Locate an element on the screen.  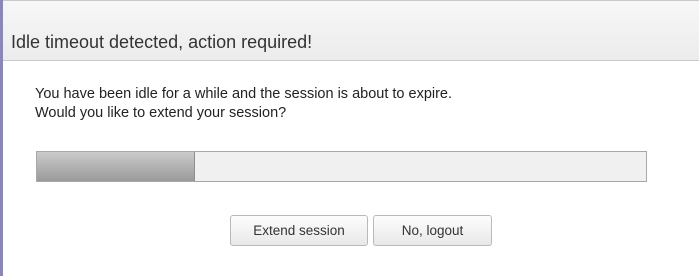
progress-bar-fill is located at coordinates (116, 166).